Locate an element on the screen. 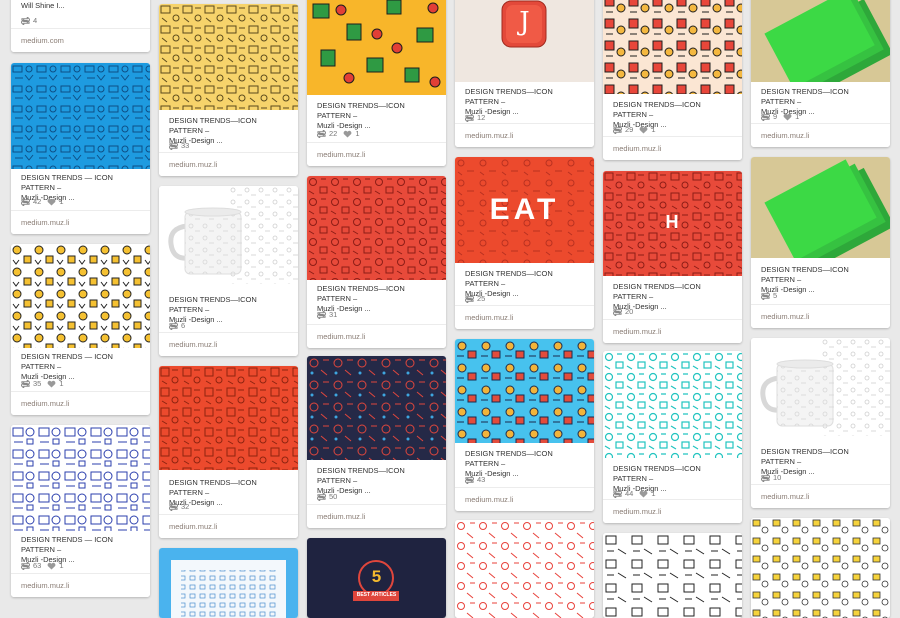 The height and width of the screenshot is (618, 900). badge-number: 5 is located at coordinates (376, 576).